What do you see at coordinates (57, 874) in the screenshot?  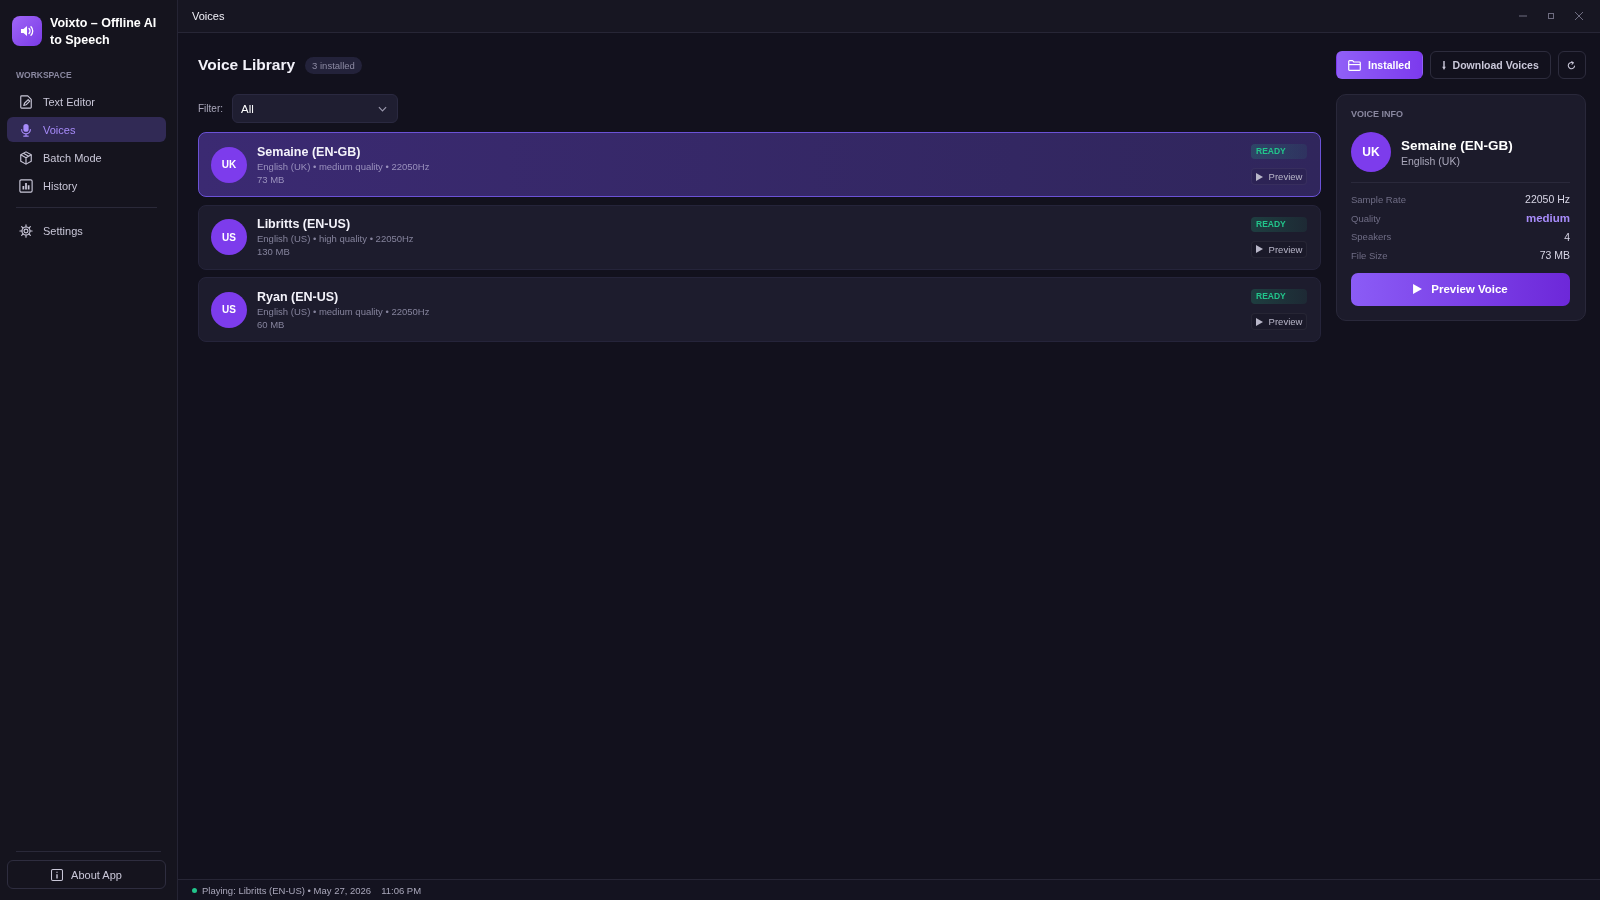 I see `info-icon` at bounding box center [57, 874].